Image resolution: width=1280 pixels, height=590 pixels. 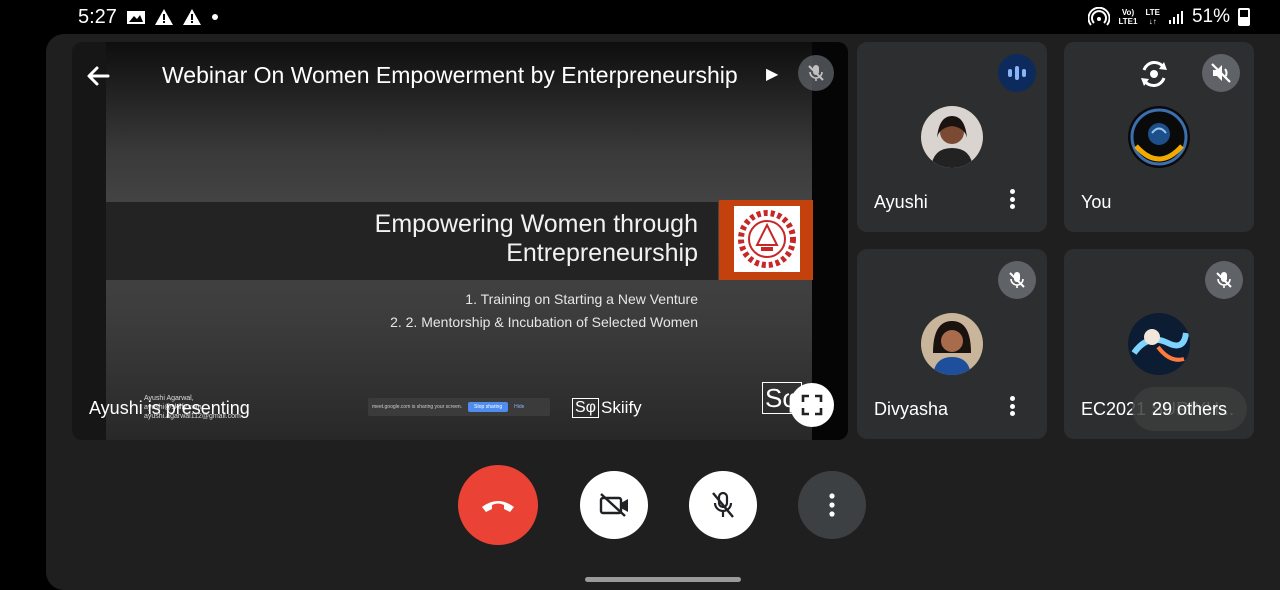 I want to click on participant-name: Ayushi, so click(x=901, y=202).